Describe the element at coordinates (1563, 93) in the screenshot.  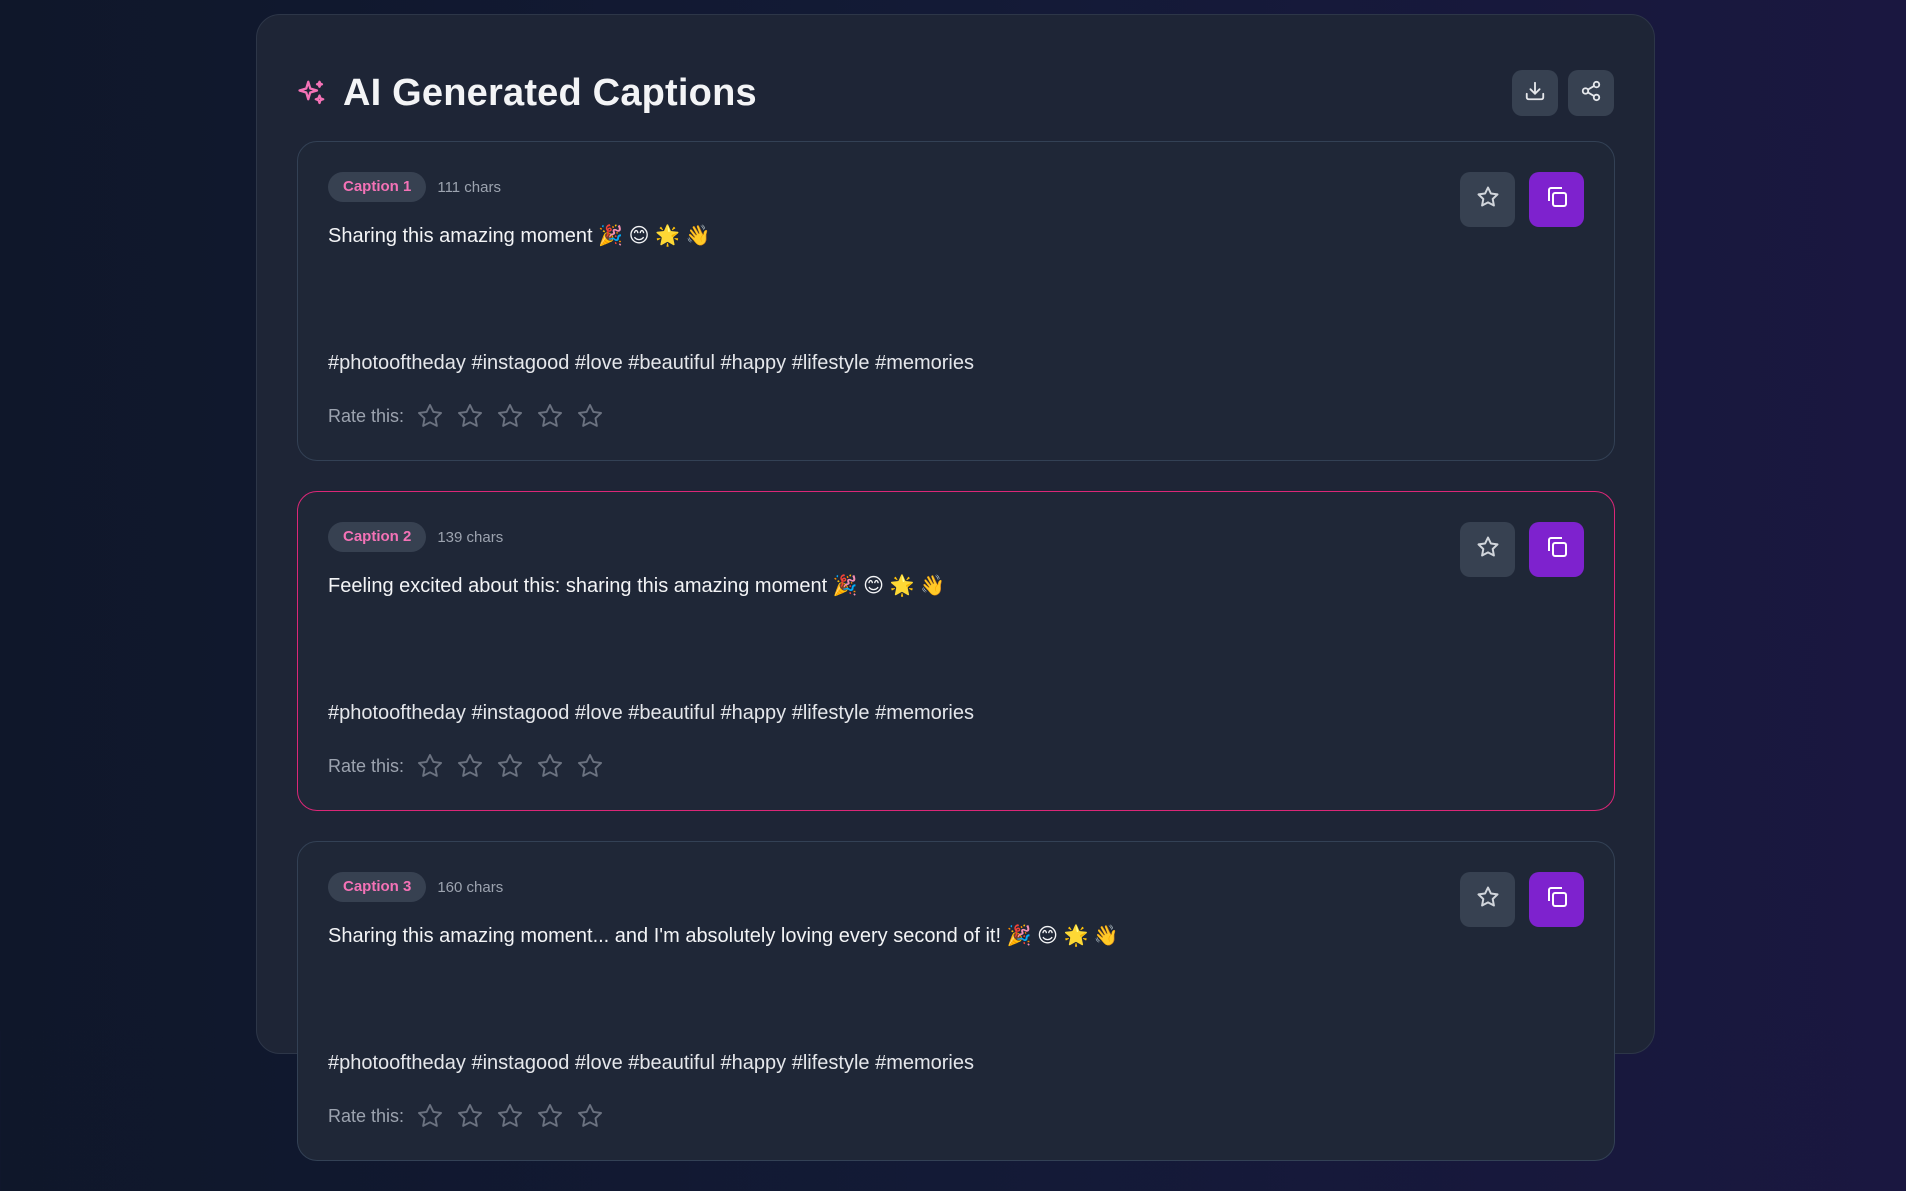
I see `header-actions` at that location.